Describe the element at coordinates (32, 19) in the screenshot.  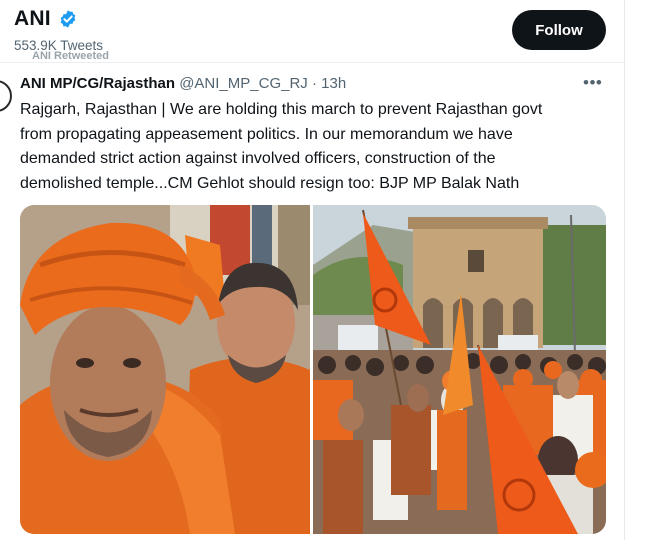
I see `profile-name: ANI` at that location.